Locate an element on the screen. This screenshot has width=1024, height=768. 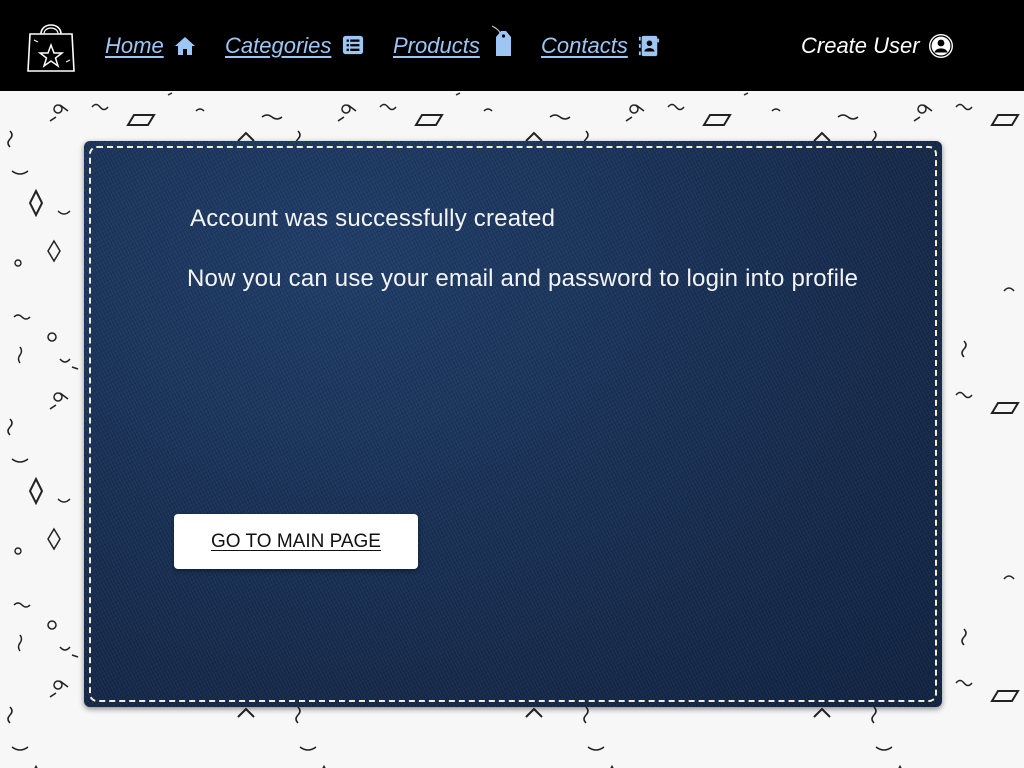
nav-categories-link: Categories is located at coordinates (295, 46).